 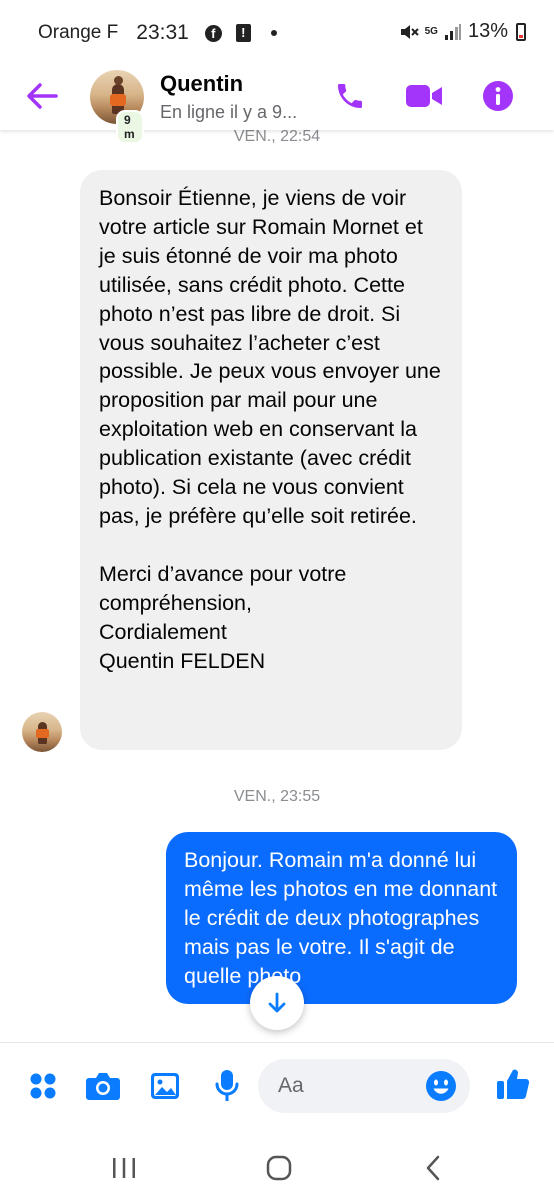 I want to click on chevron-left-icon, so click(x=433, y=1168).